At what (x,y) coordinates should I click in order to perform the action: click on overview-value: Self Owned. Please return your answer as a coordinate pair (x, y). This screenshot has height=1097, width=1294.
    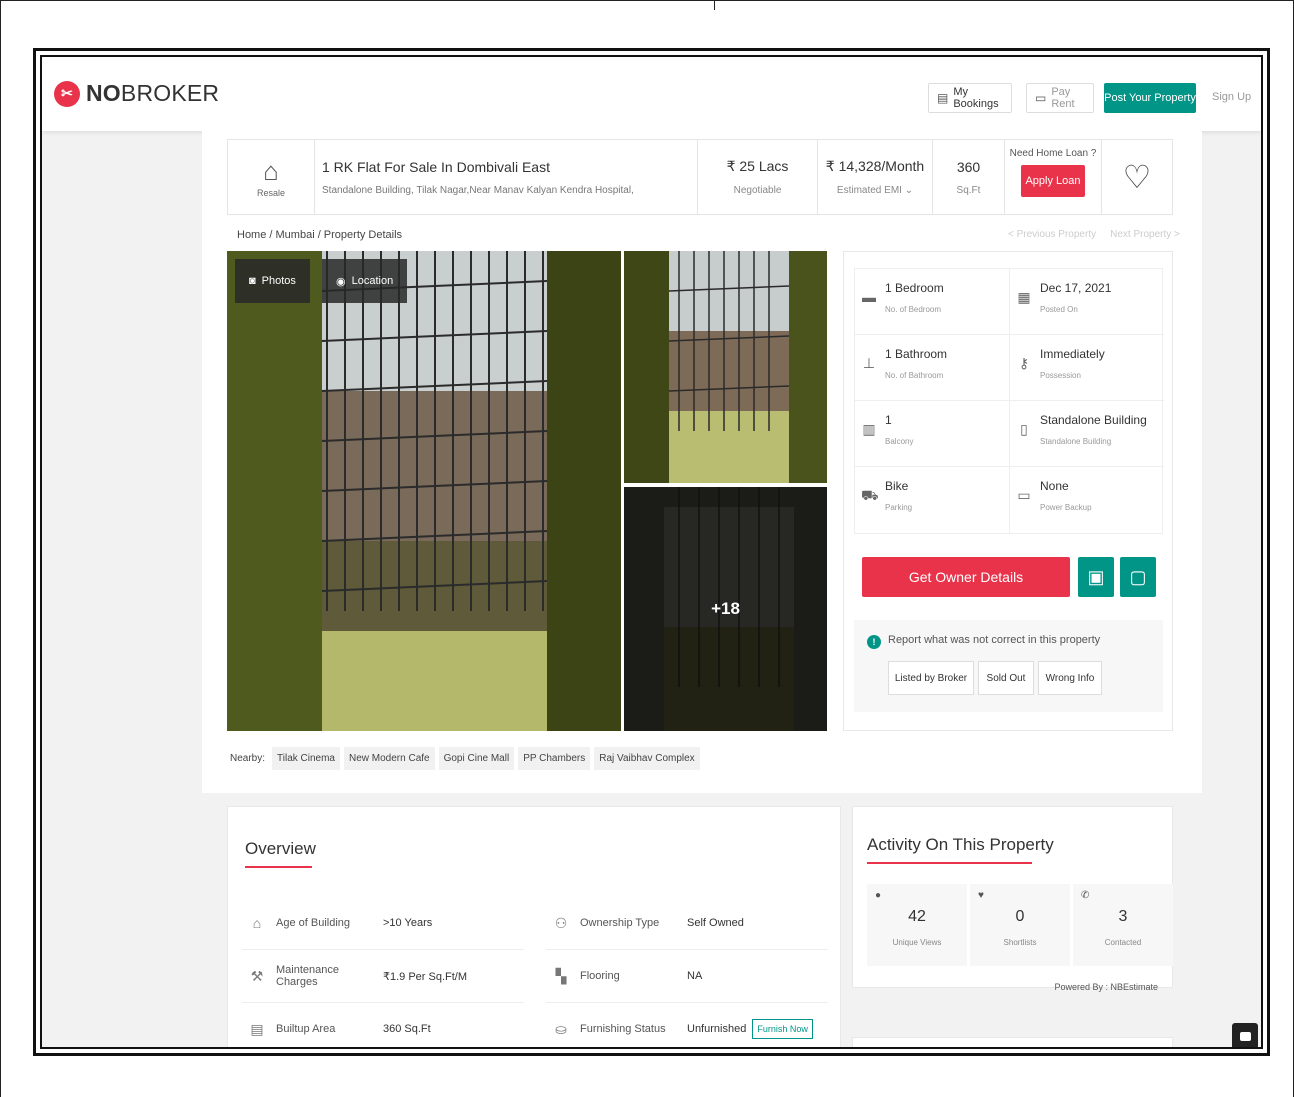
    Looking at the image, I should click on (715, 923).